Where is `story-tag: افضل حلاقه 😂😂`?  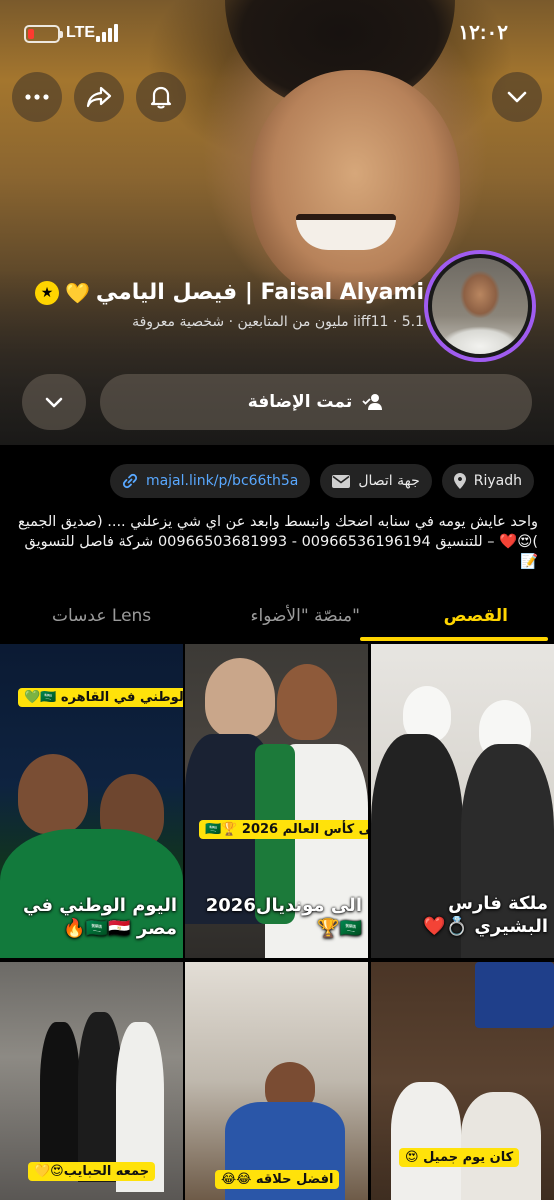
story-tag: افضل حلاقه 😂😂 is located at coordinates (277, 1179).